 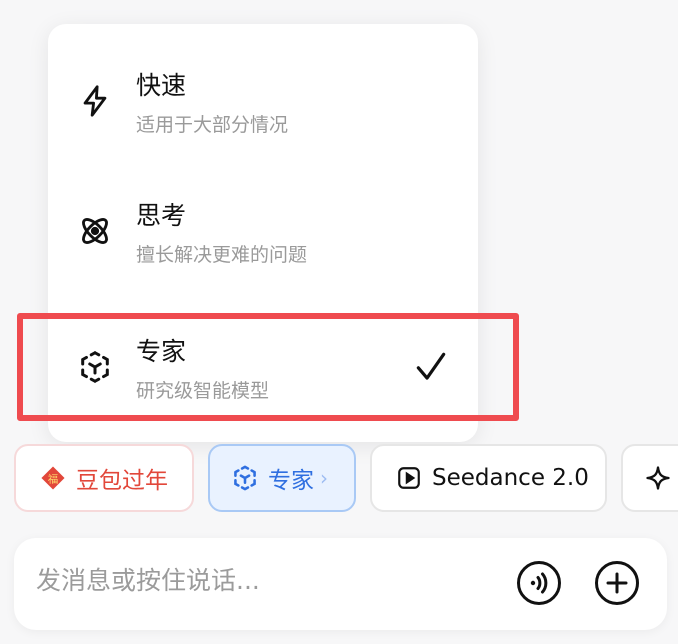 I want to click on lightning-icon, so click(x=95, y=101).